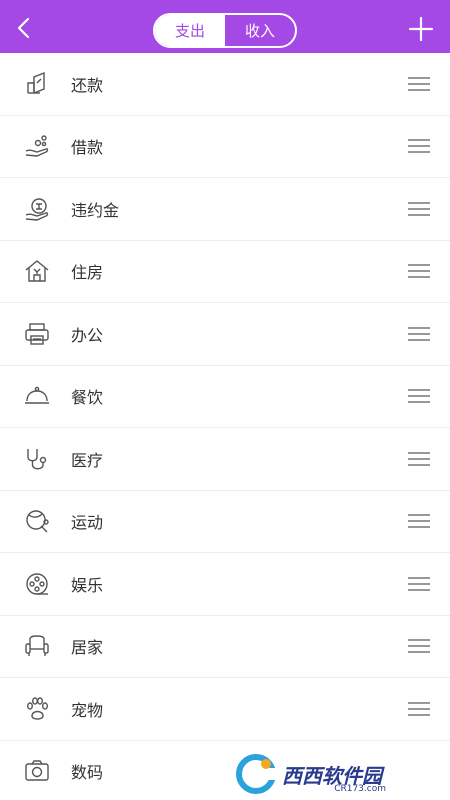 The width and height of the screenshot is (450, 800). Describe the element at coordinates (225, 709) in the screenshot. I see `category-row-pet: 宠物` at that location.